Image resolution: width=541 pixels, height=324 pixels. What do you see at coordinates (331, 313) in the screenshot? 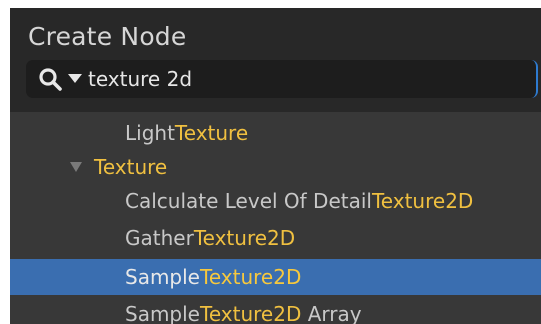
I see `label-suffix: Array` at bounding box center [331, 313].